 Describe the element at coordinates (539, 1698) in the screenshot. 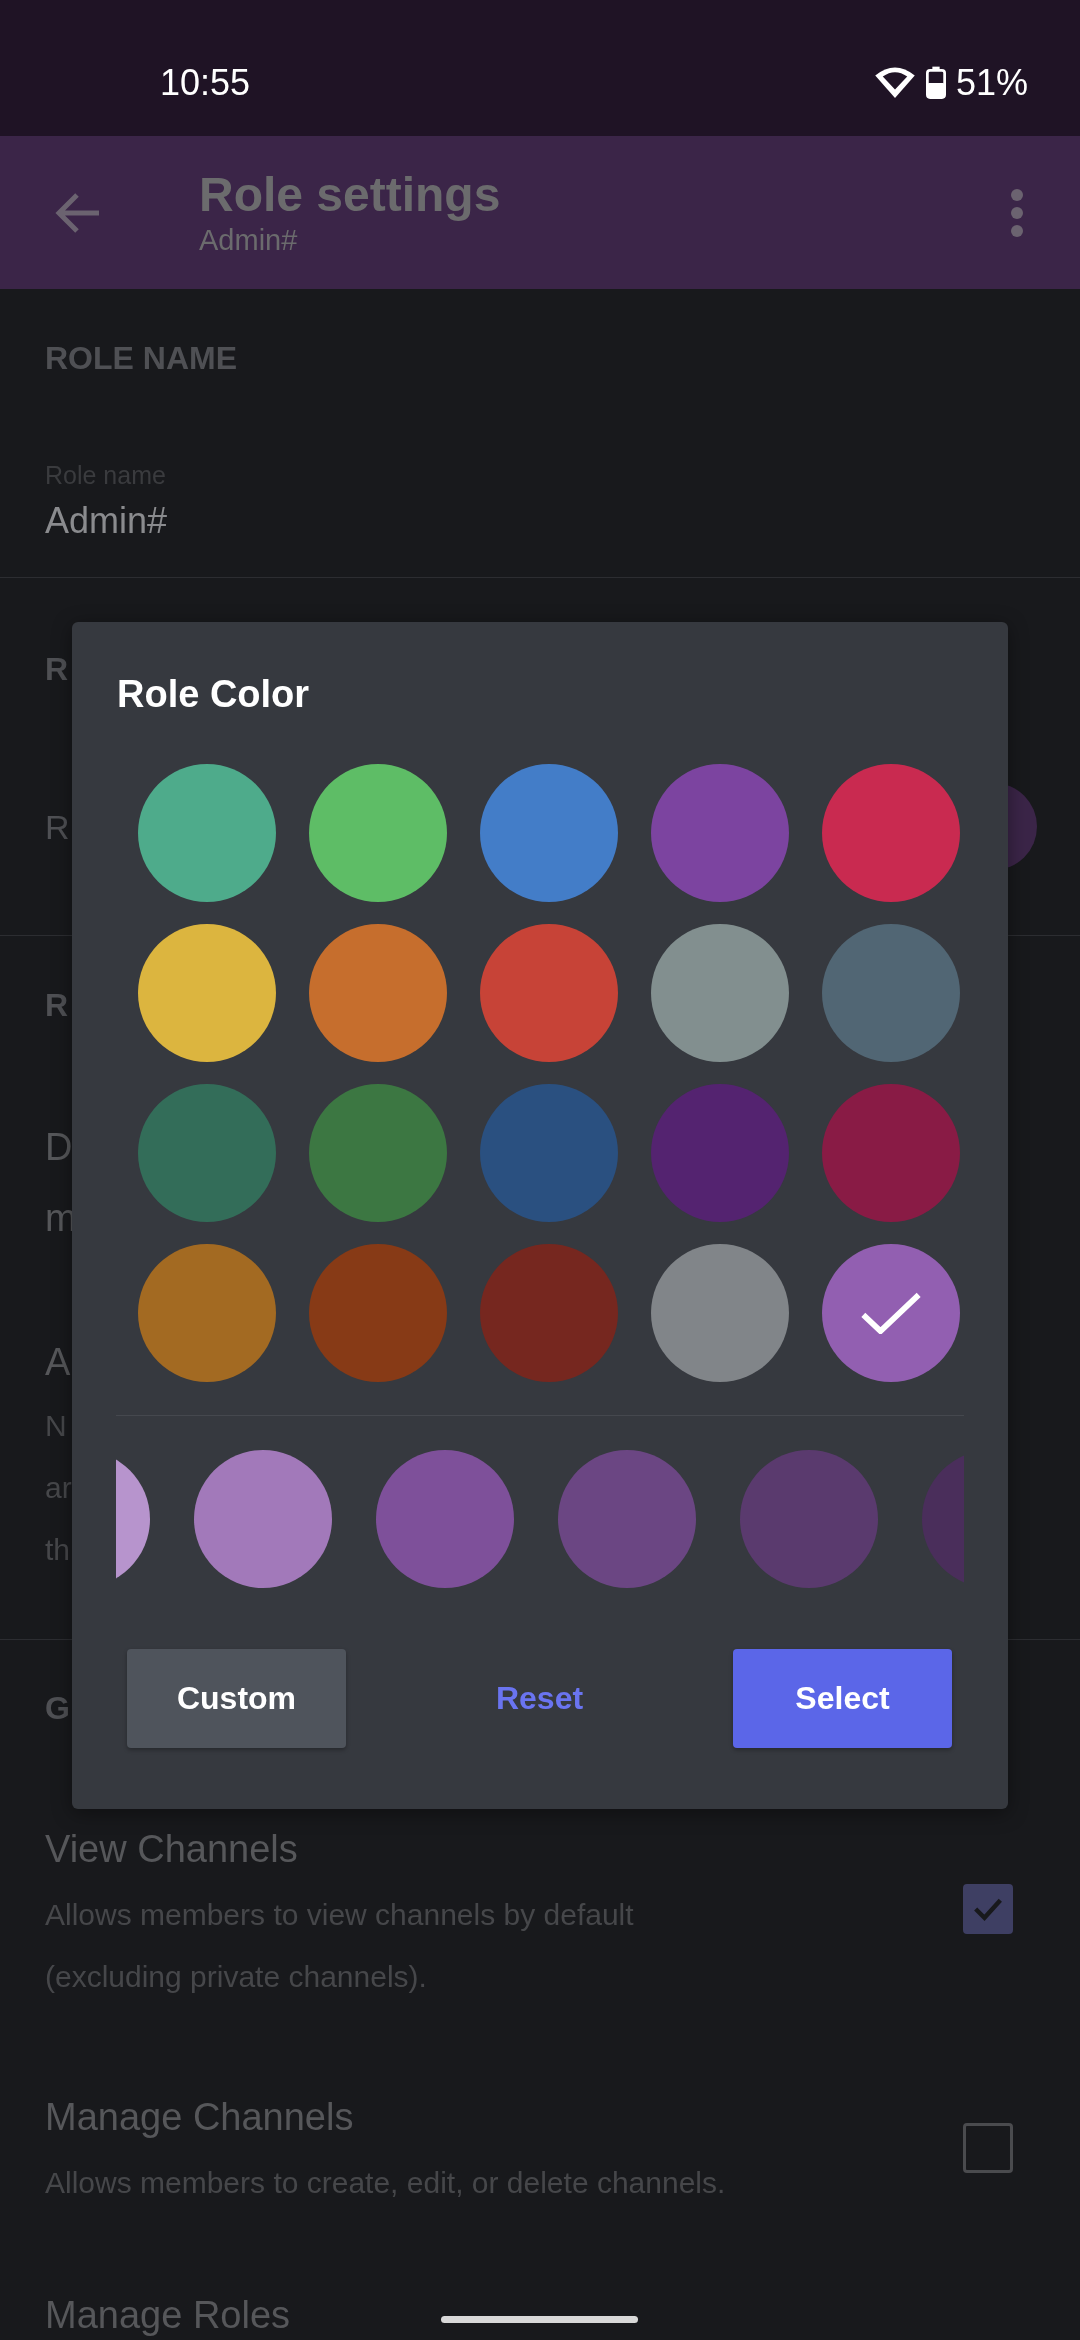

I see `reset-link: Reset` at that location.